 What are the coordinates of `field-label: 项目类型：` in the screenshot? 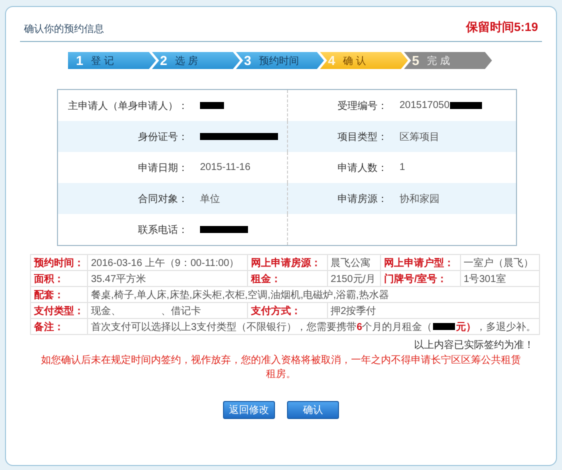 It's located at (362, 137).